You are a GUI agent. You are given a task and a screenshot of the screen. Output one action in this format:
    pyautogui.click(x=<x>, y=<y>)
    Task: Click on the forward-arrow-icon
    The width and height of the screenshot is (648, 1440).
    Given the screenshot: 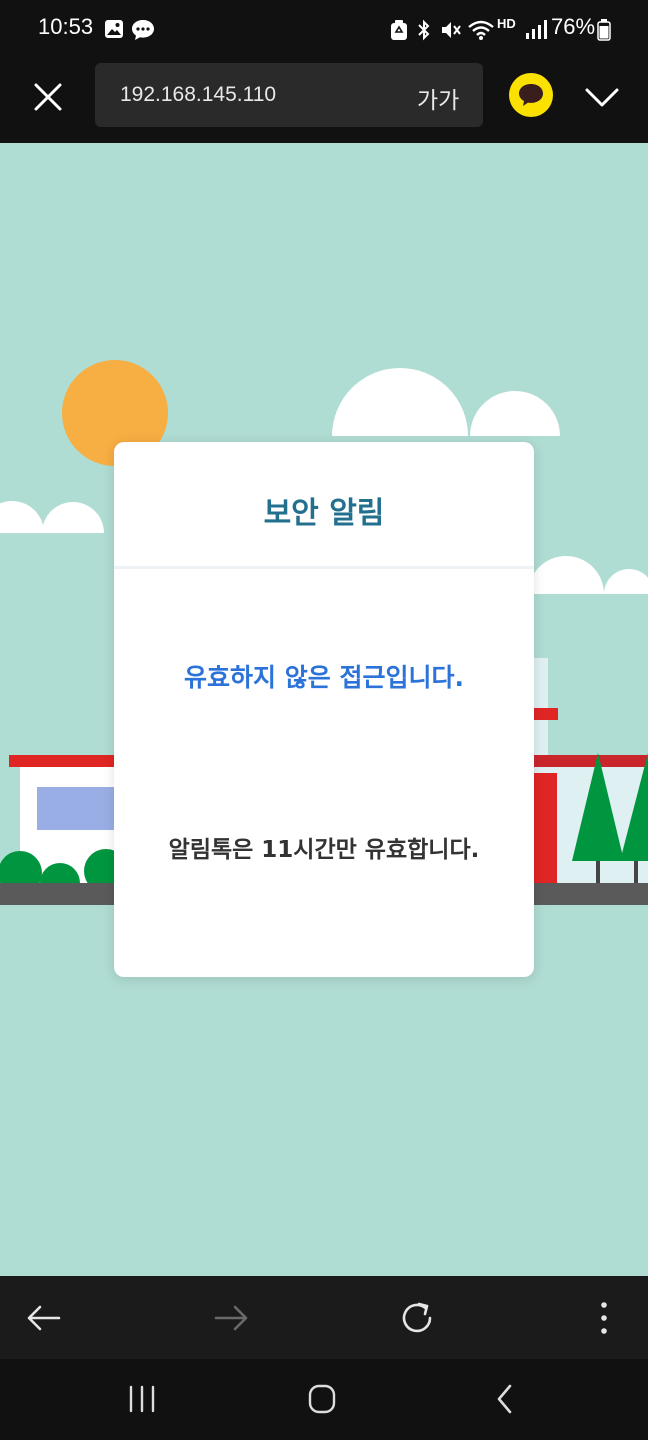 What is the action you would take?
    pyautogui.click(x=231, y=1318)
    